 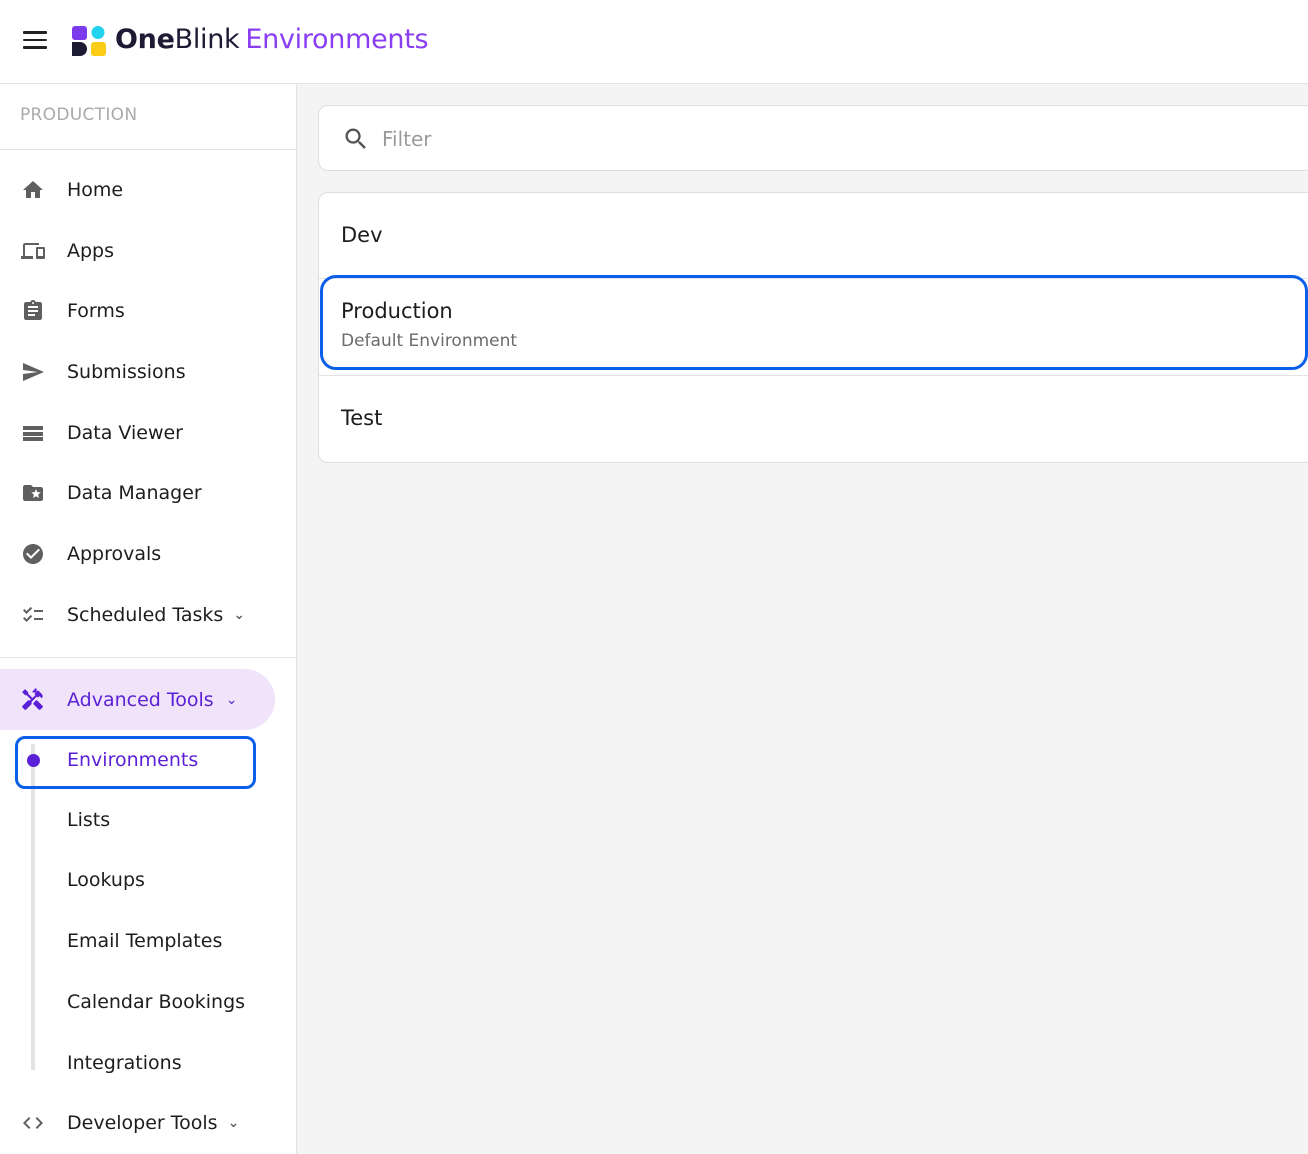 What do you see at coordinates (156, 1002) in the screenshot?
I see `sidebar-item-label: Calendar Bookings` at bounding box center [156, 1002].